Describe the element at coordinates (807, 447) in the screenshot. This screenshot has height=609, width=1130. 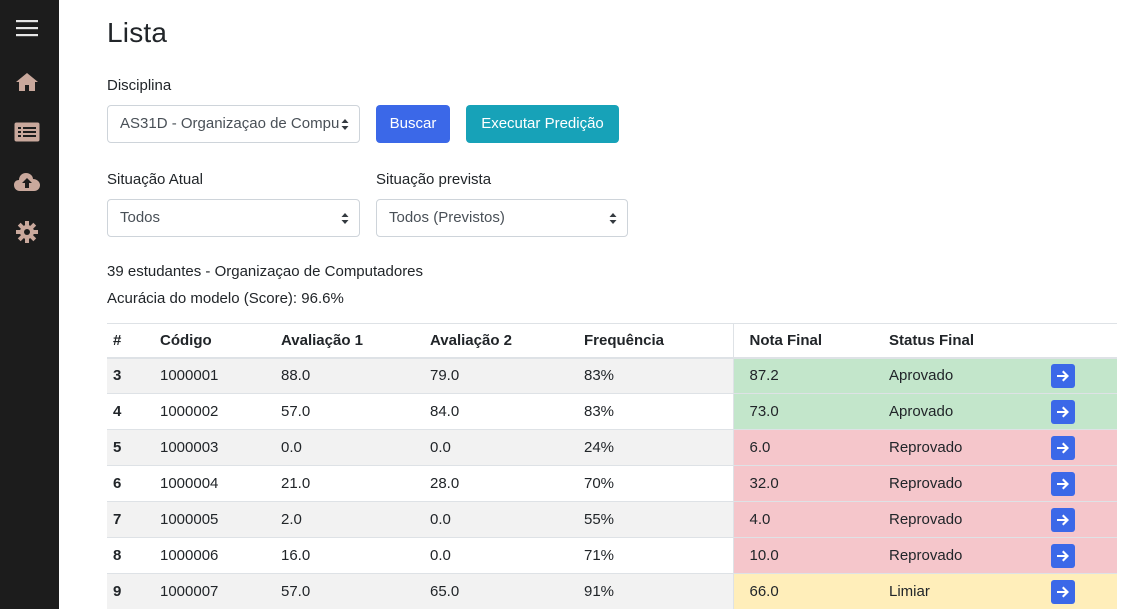
I see `row-nota-final: 6.0` at that location.